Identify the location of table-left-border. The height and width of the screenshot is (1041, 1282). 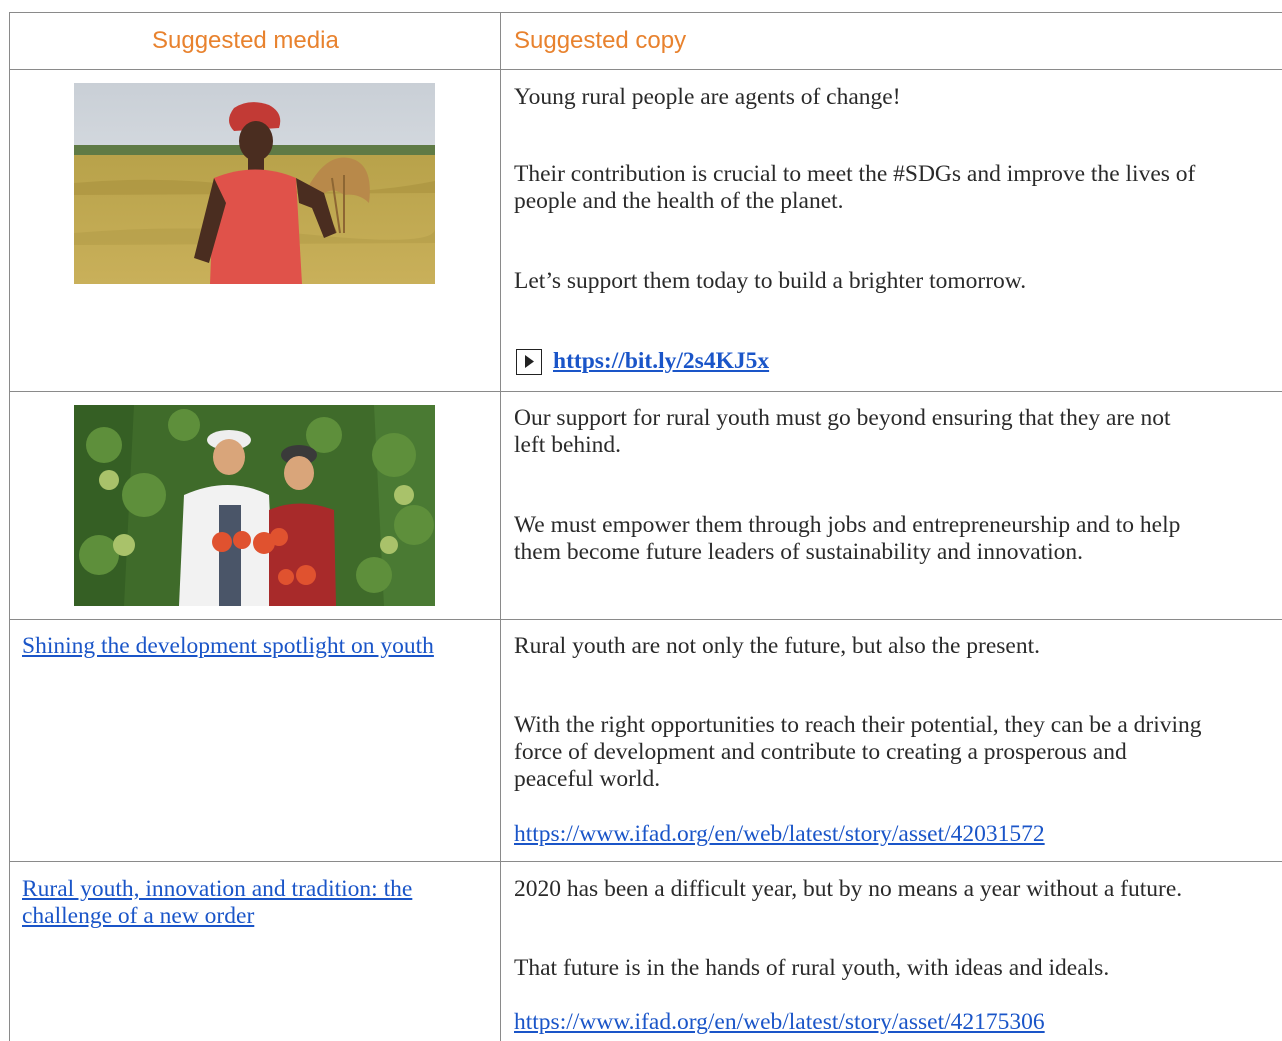
(9, 526).